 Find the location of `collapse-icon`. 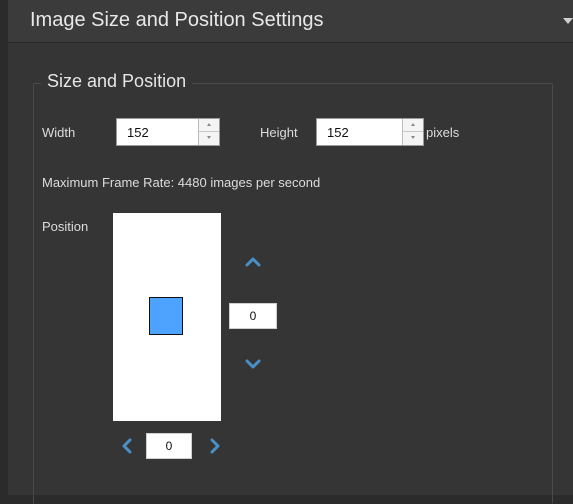

collapse-icon is located at coordinates (568, 21).